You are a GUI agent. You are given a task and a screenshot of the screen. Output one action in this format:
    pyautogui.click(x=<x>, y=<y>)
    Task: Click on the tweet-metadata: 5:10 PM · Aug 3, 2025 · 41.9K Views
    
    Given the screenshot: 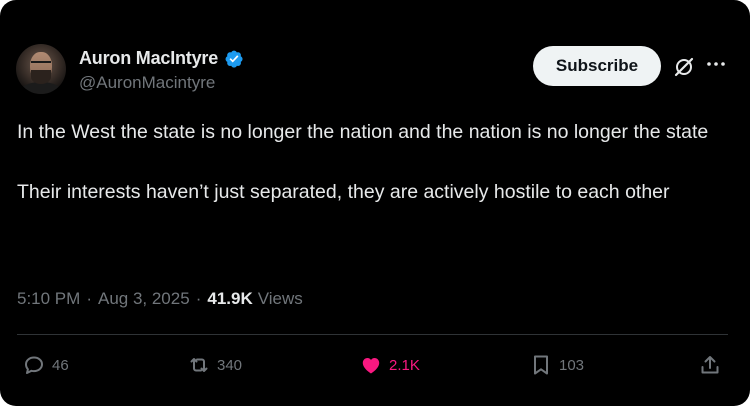 What is the action you would take?
    pyautogui.click(x=160, y=299)
    